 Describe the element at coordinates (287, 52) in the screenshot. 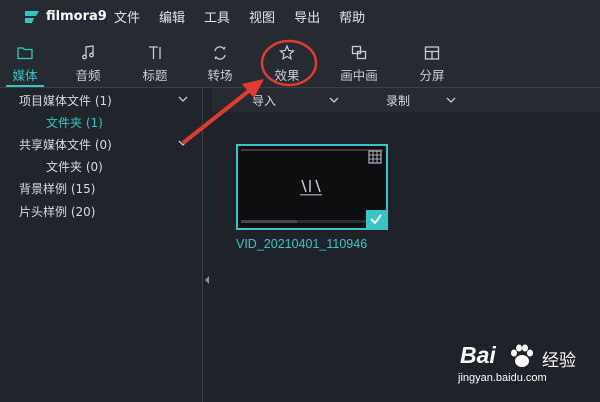

I see `effects-star-icon` at that location.